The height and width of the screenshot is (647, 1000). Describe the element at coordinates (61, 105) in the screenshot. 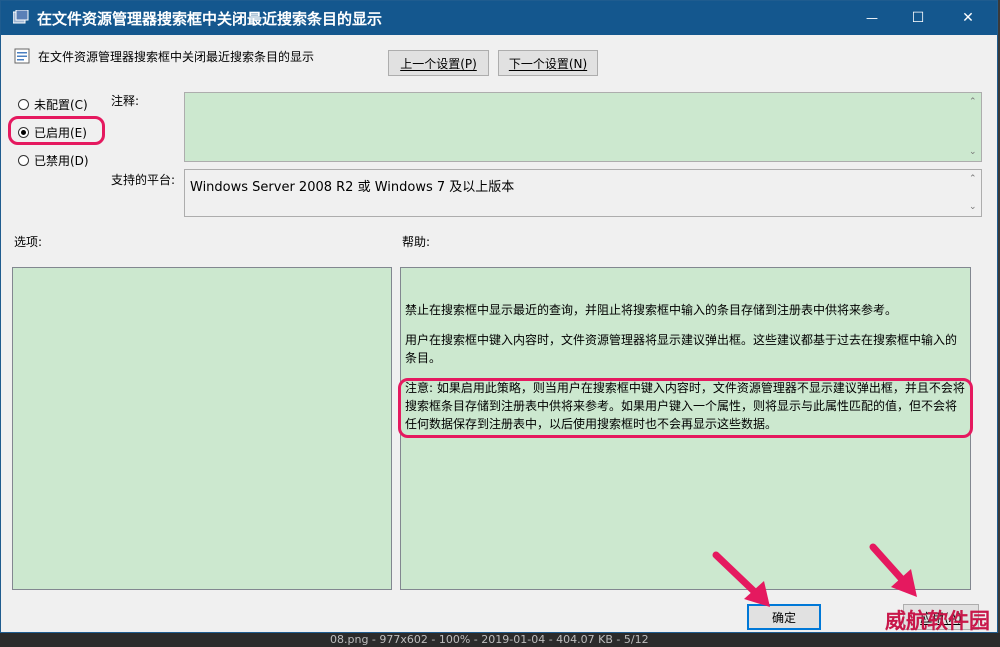

I see `radio-label: 未配置(C)` at that location.